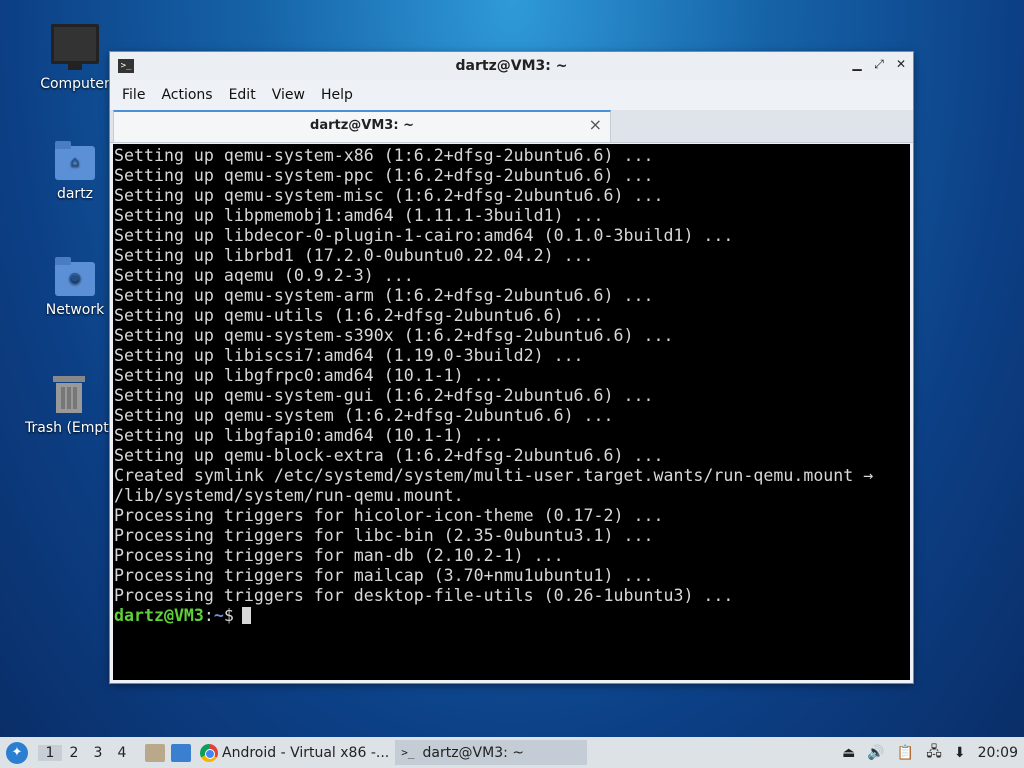 Image resolution: width=1024 pixels, height=768 pixels. What do you see at coordinates (181, 752) in the screenshot?
I see `show-desktop-icon` at bounding box center [181, 752].